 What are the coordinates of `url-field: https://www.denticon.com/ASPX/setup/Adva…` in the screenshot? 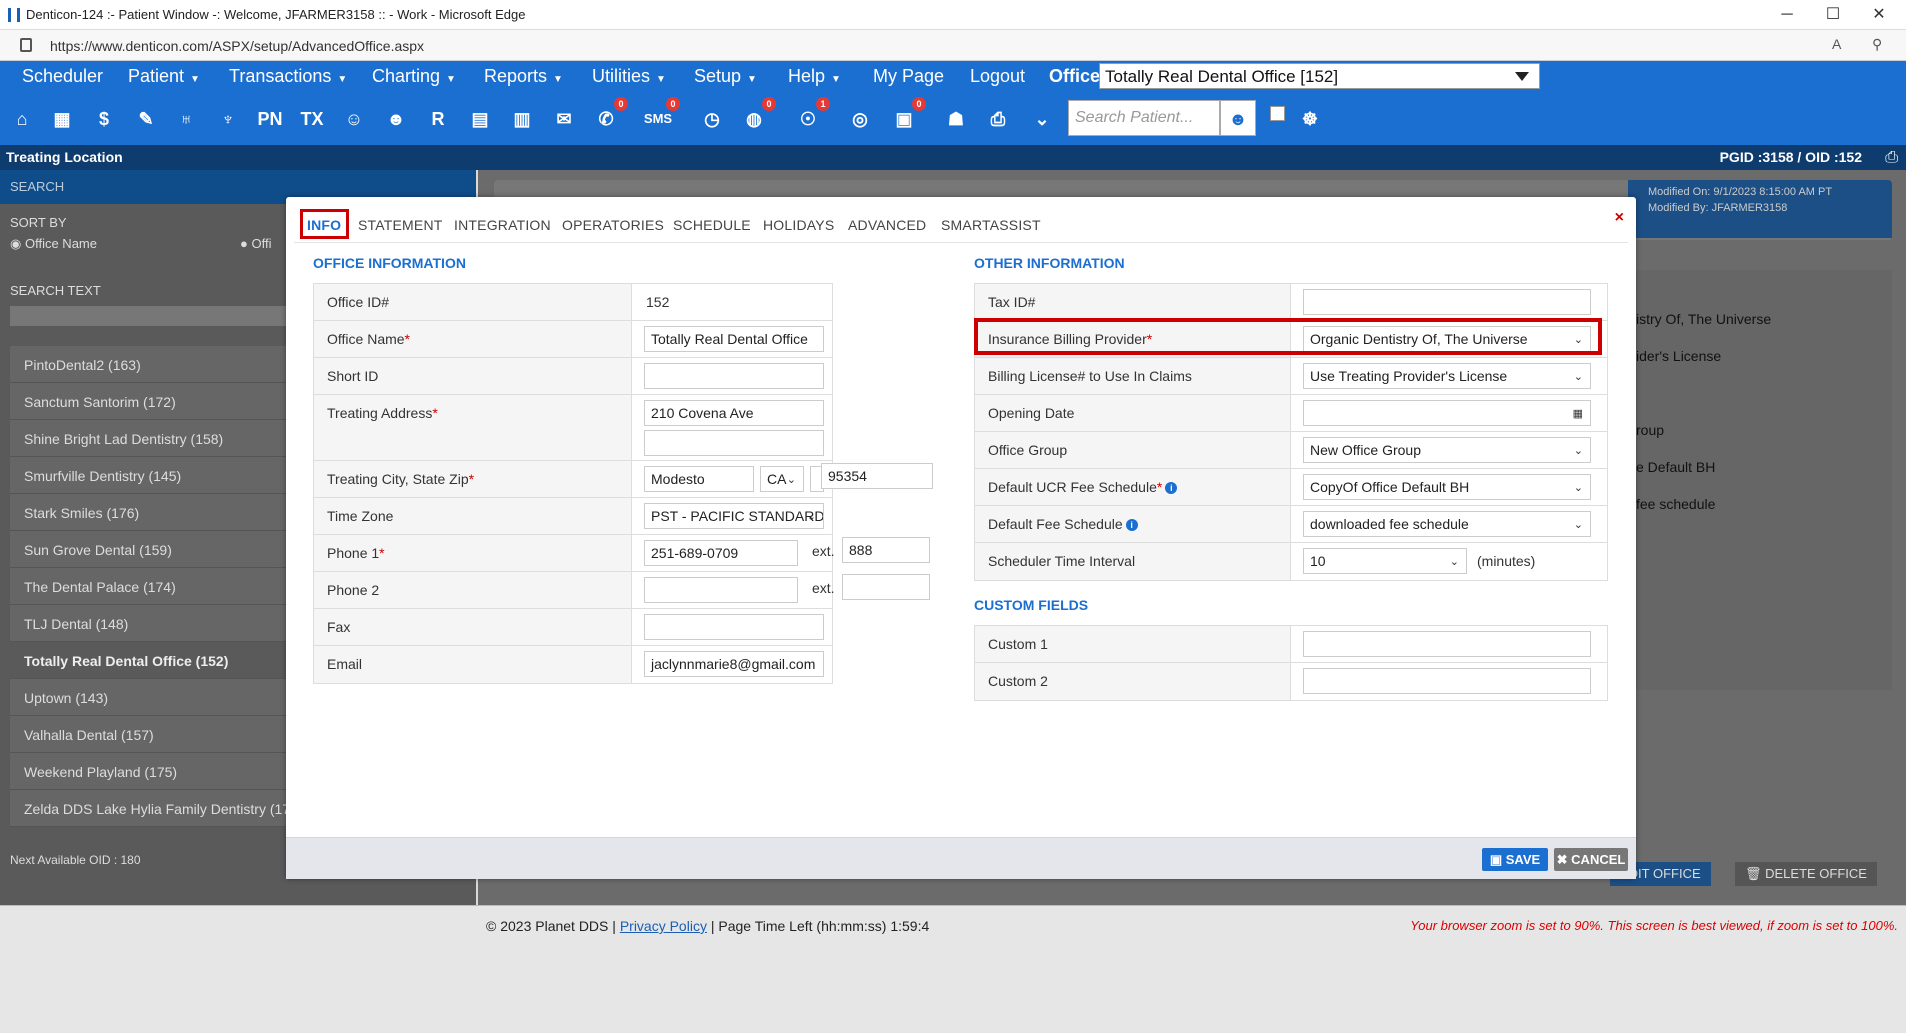 It's located at (237, 46).